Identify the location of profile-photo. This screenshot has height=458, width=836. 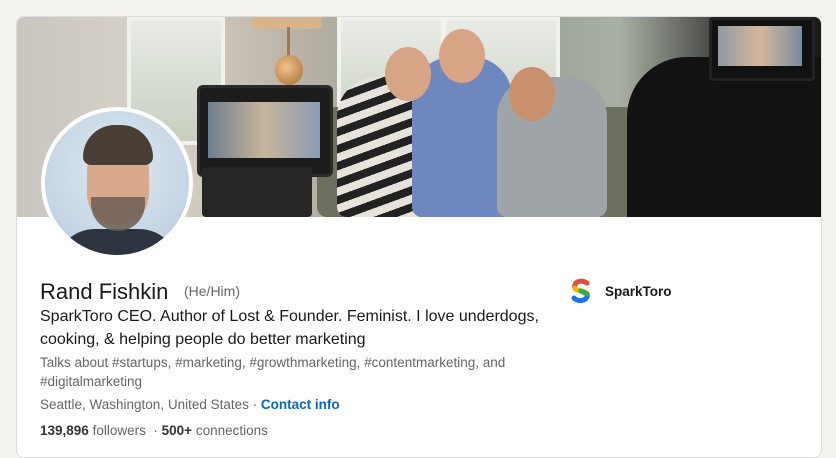
(117, 183).